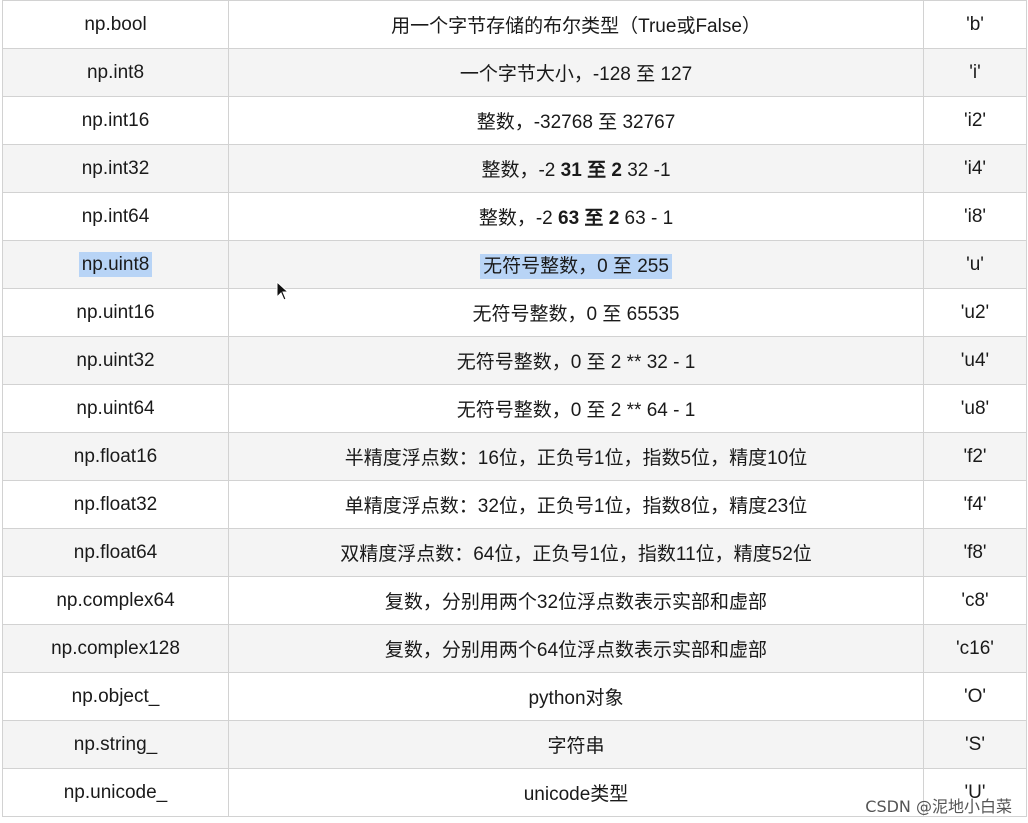 This screenshot has width=1028, height=823. Describe the element at coordinates (576, 456) in the screenshot. I see `dtype-description: 半精度浮点数：16位，正负号1位，指数5位，精度10位` at that location.